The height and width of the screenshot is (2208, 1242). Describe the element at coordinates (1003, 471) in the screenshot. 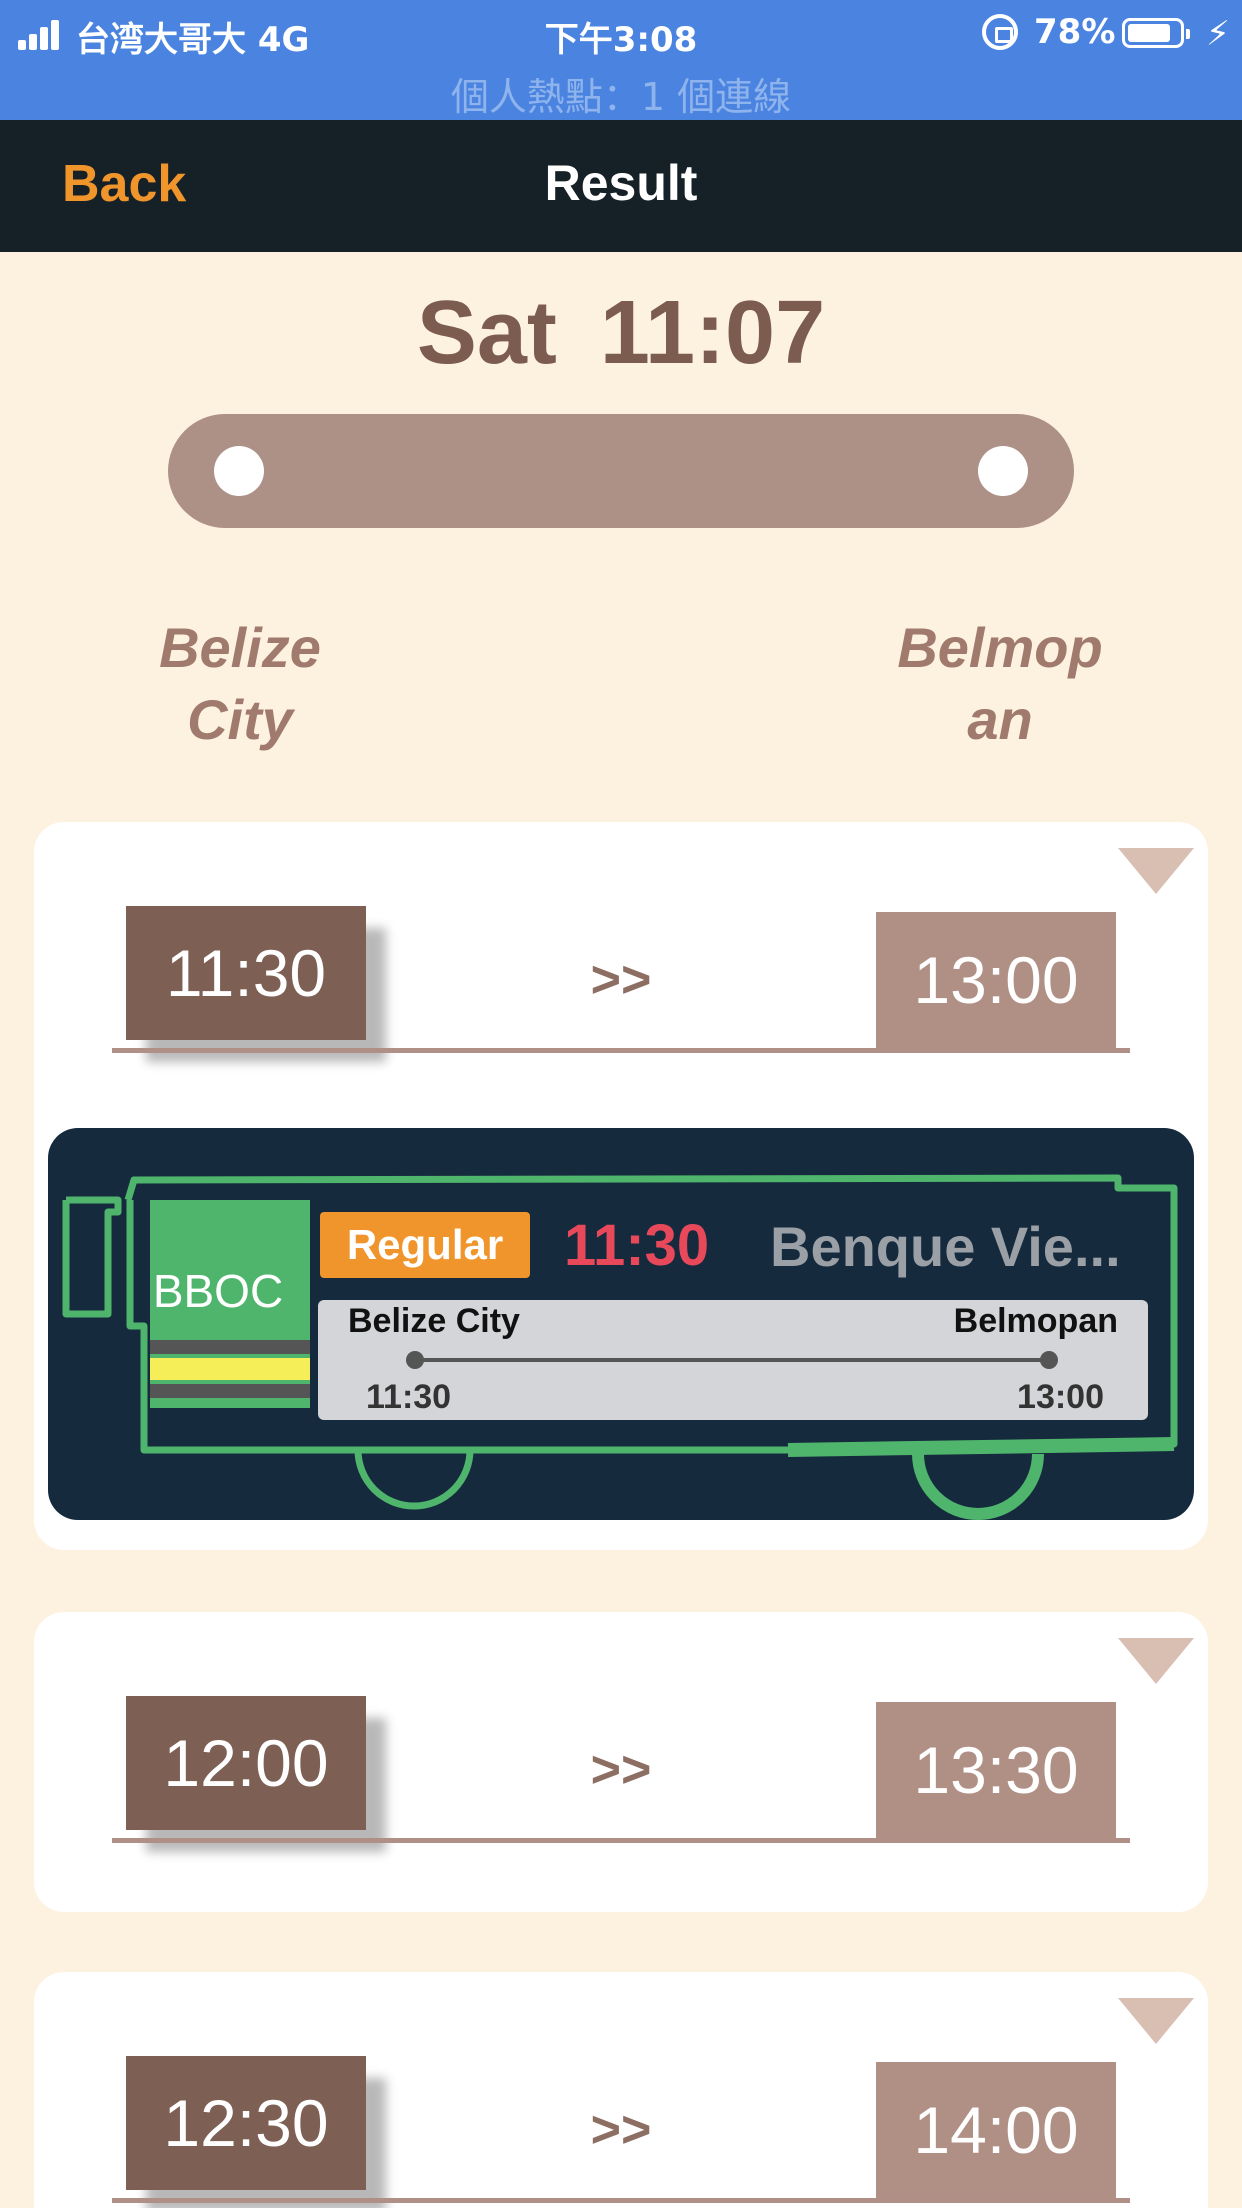

I see `destination-dot` at that location.